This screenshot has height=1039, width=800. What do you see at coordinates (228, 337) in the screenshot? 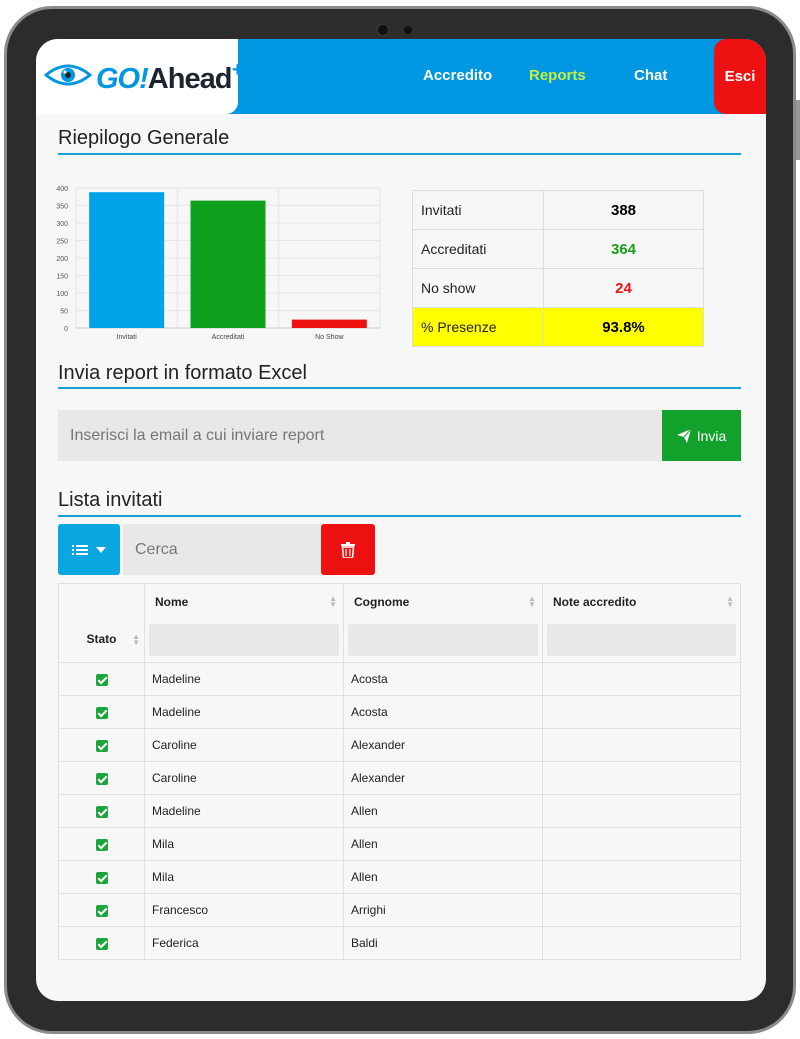
I see `x-tick-label: Accreditati` at bounding box center [228, 337].